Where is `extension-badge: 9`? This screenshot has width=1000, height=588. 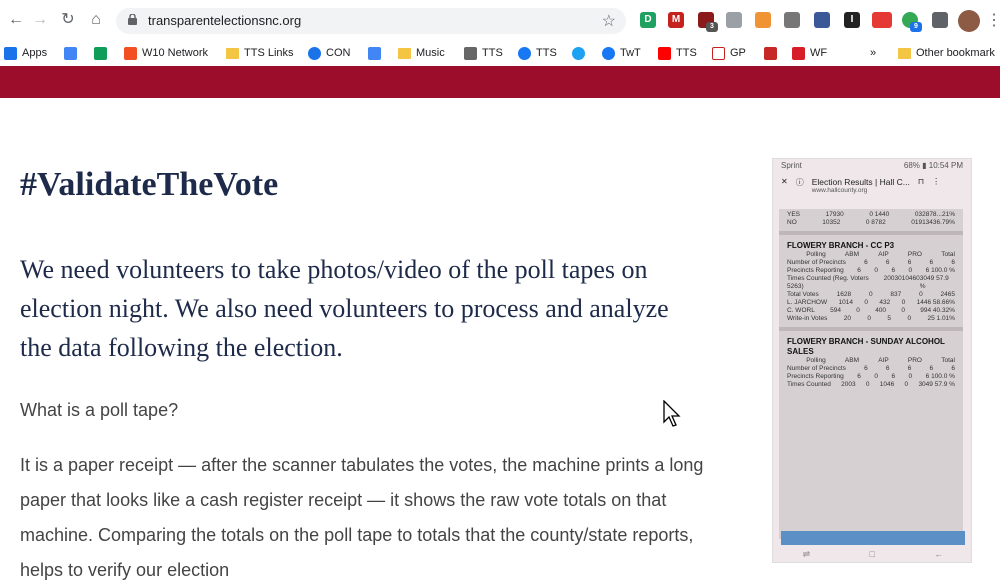 extension-badge: 9 is located at coordinates (916, 27).